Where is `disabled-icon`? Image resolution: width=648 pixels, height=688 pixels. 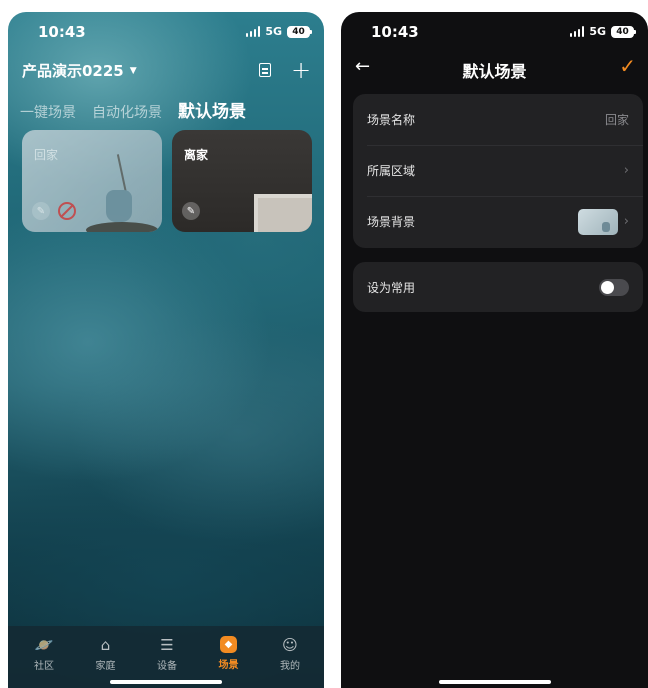
disabled-icon is located at coordinates (67, 211).